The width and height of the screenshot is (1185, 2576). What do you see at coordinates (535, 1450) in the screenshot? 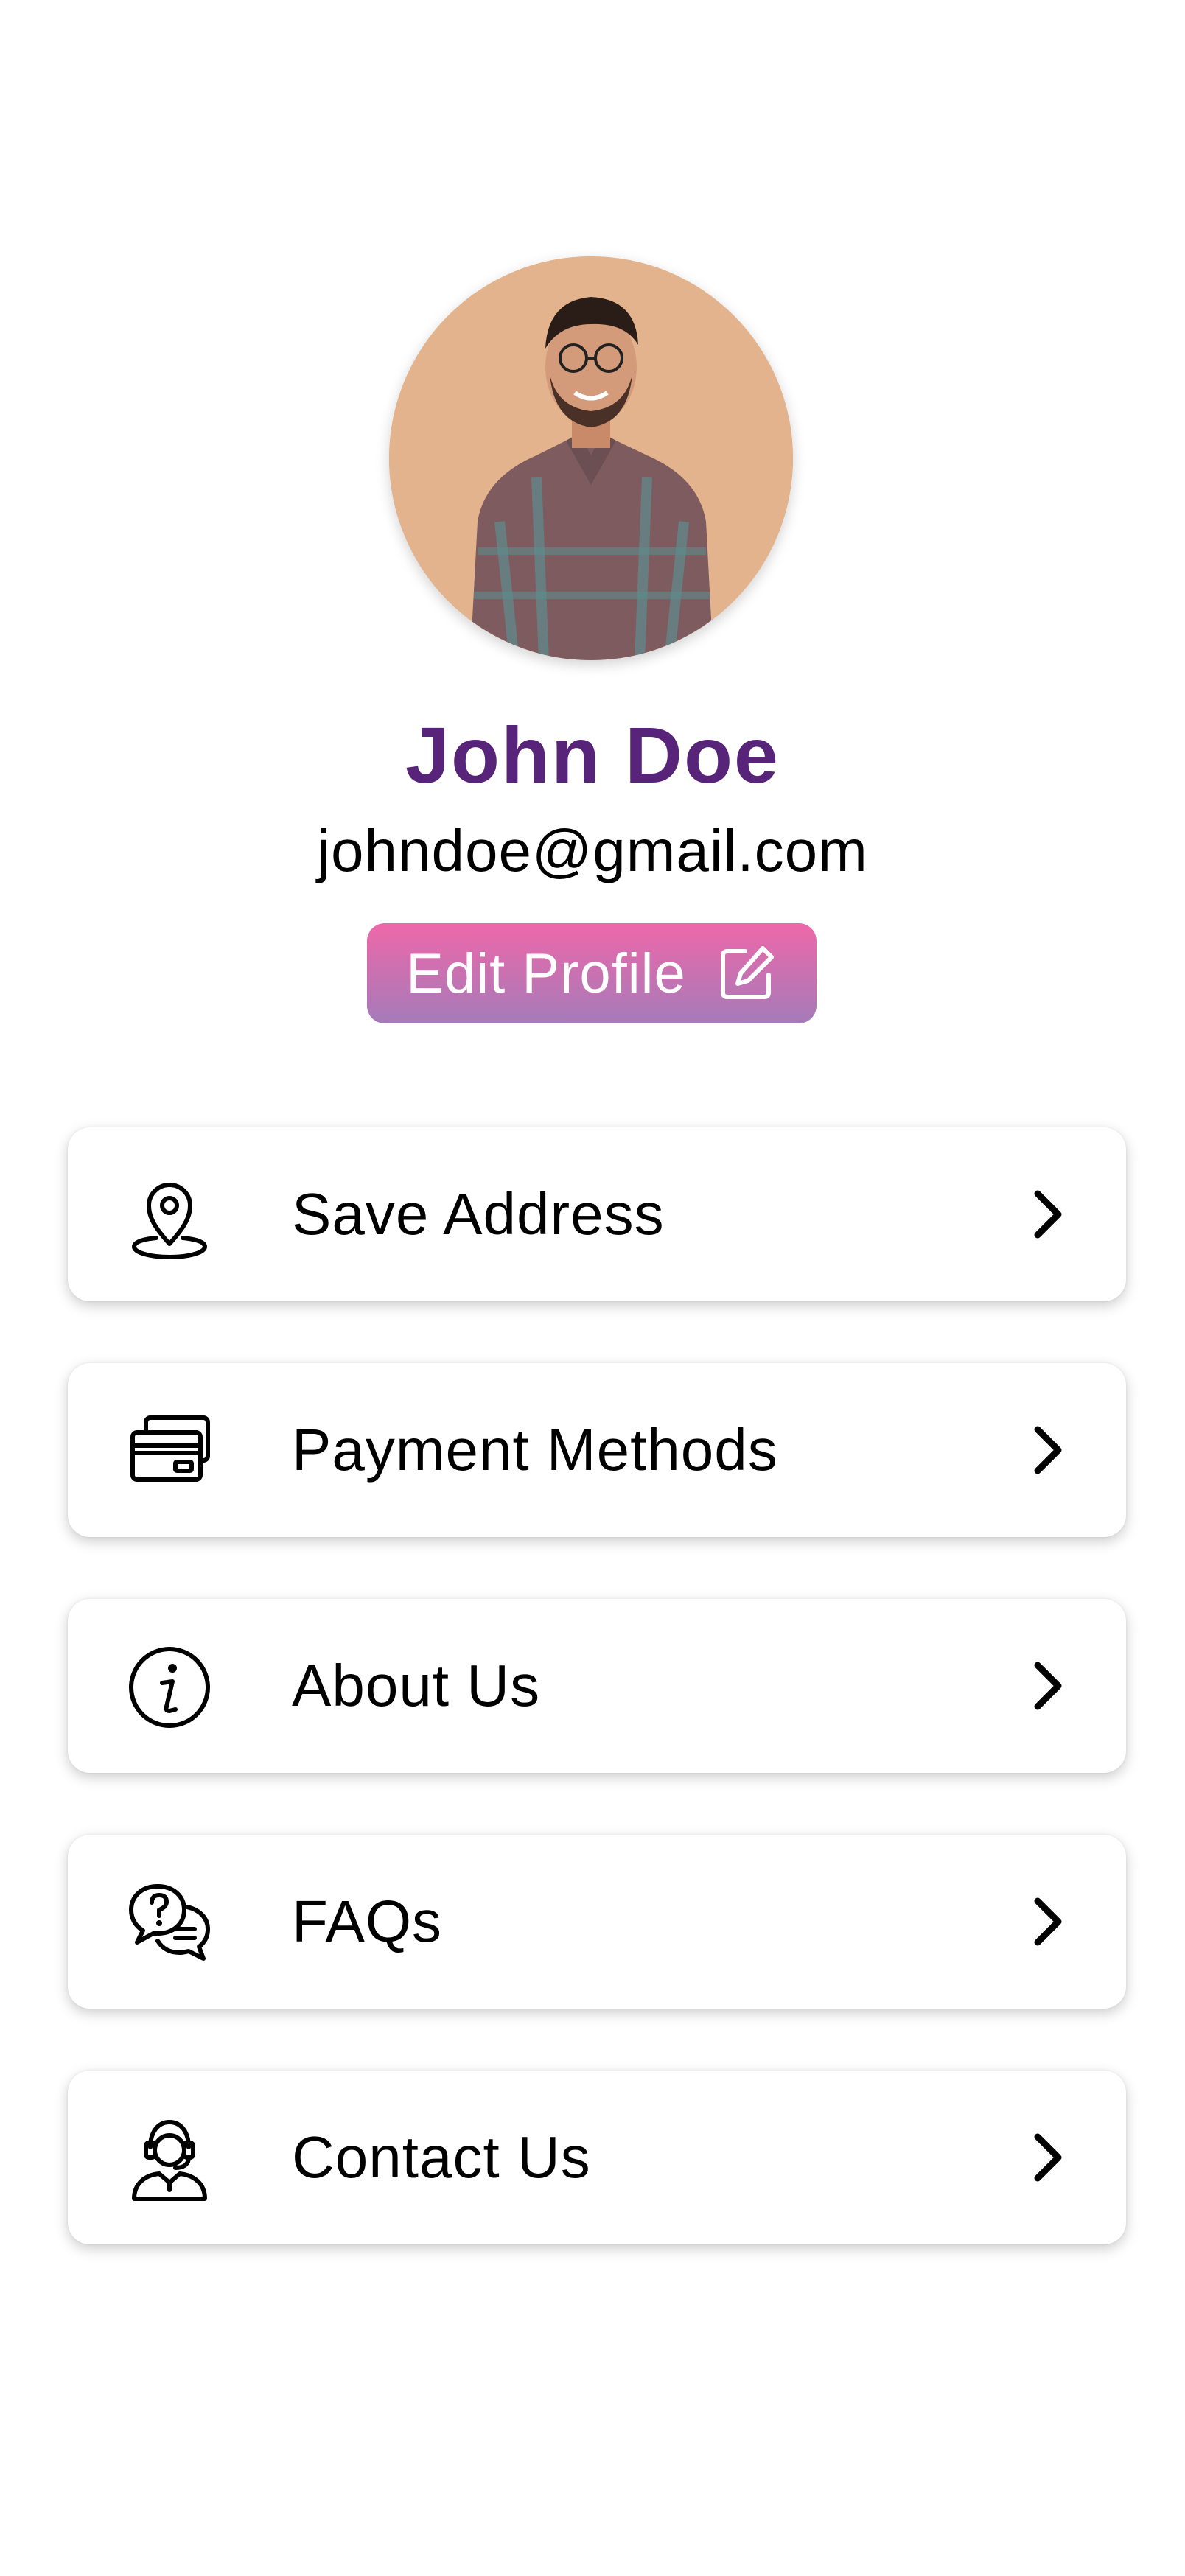
I see `menu-item-label: Payment Methods` at bounding box center [535, 1450].